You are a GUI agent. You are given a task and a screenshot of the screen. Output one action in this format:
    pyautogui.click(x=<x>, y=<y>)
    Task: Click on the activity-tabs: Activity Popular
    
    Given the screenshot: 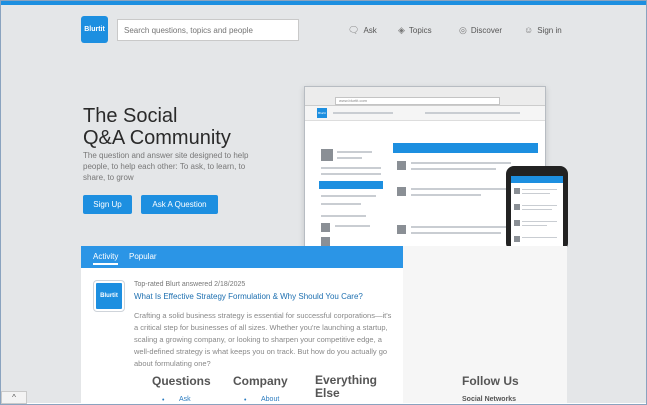 What is the action you would take?
    pyautogui.click(x=242, y=257)
    